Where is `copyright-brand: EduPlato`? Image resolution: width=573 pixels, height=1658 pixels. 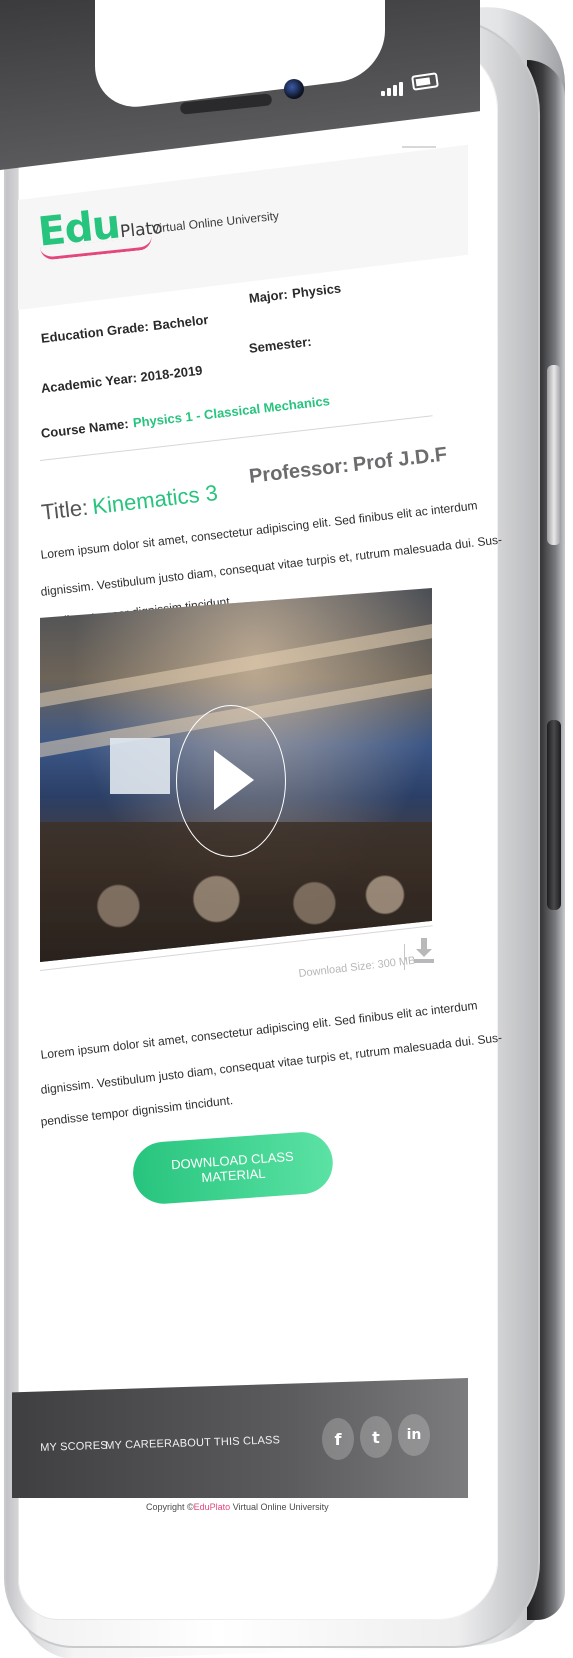 copyright-brand: EduPlato is located at coordinates (212, 1507).